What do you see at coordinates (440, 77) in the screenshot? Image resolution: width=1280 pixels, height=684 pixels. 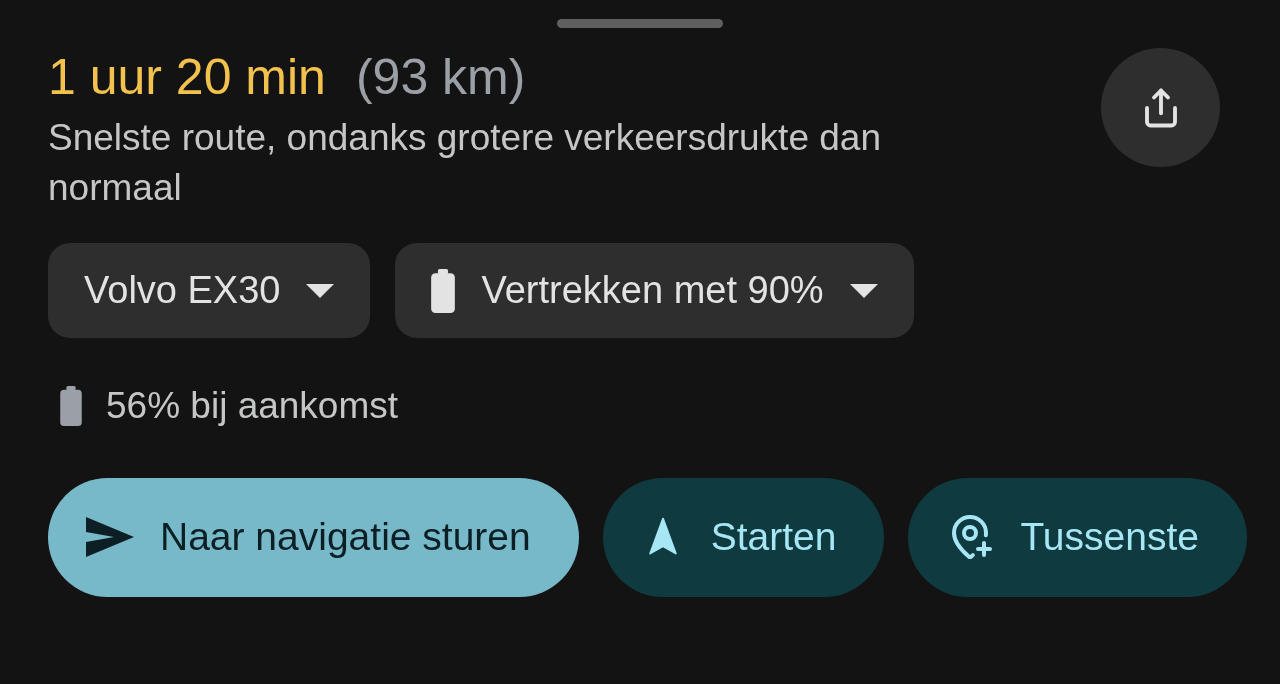 I see `distance: (93 km)` at bounding box center [440, 77].